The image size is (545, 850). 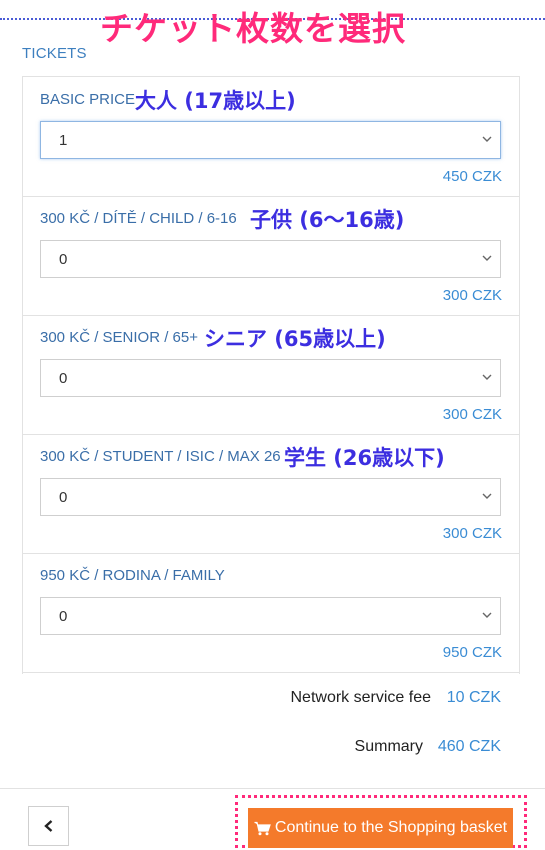 I want to click on ticket-label: 300 KČ / SENIOR / 65+, so click(x=119, y=337).